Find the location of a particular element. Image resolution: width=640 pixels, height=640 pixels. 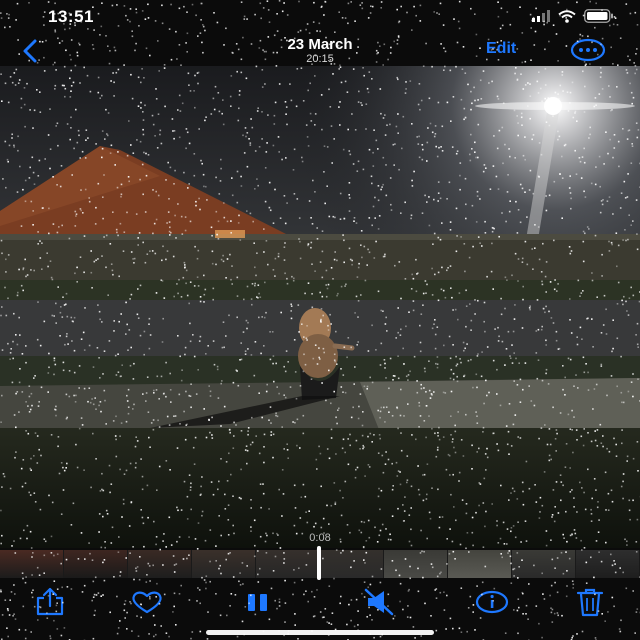

info-icon is located at coordinates (492, 602).